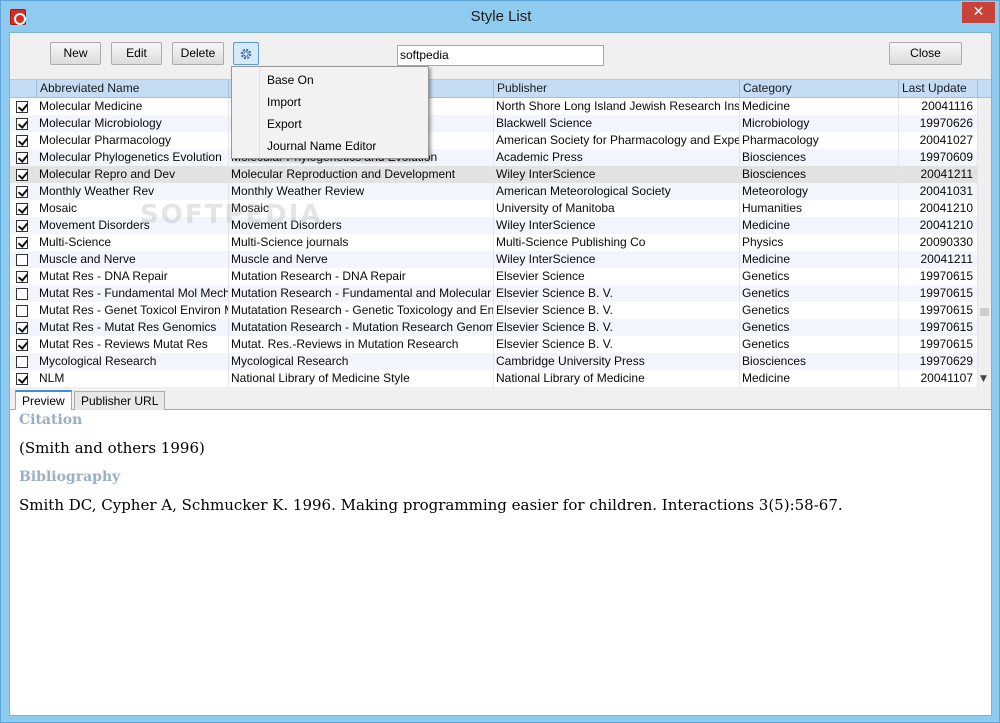 This screenshot has width=1000, height=723. What do you see at coordinates (290, 80) in the screenshot?
I see `menu-item-base-on: Base On` at bounding box center [290, 80].